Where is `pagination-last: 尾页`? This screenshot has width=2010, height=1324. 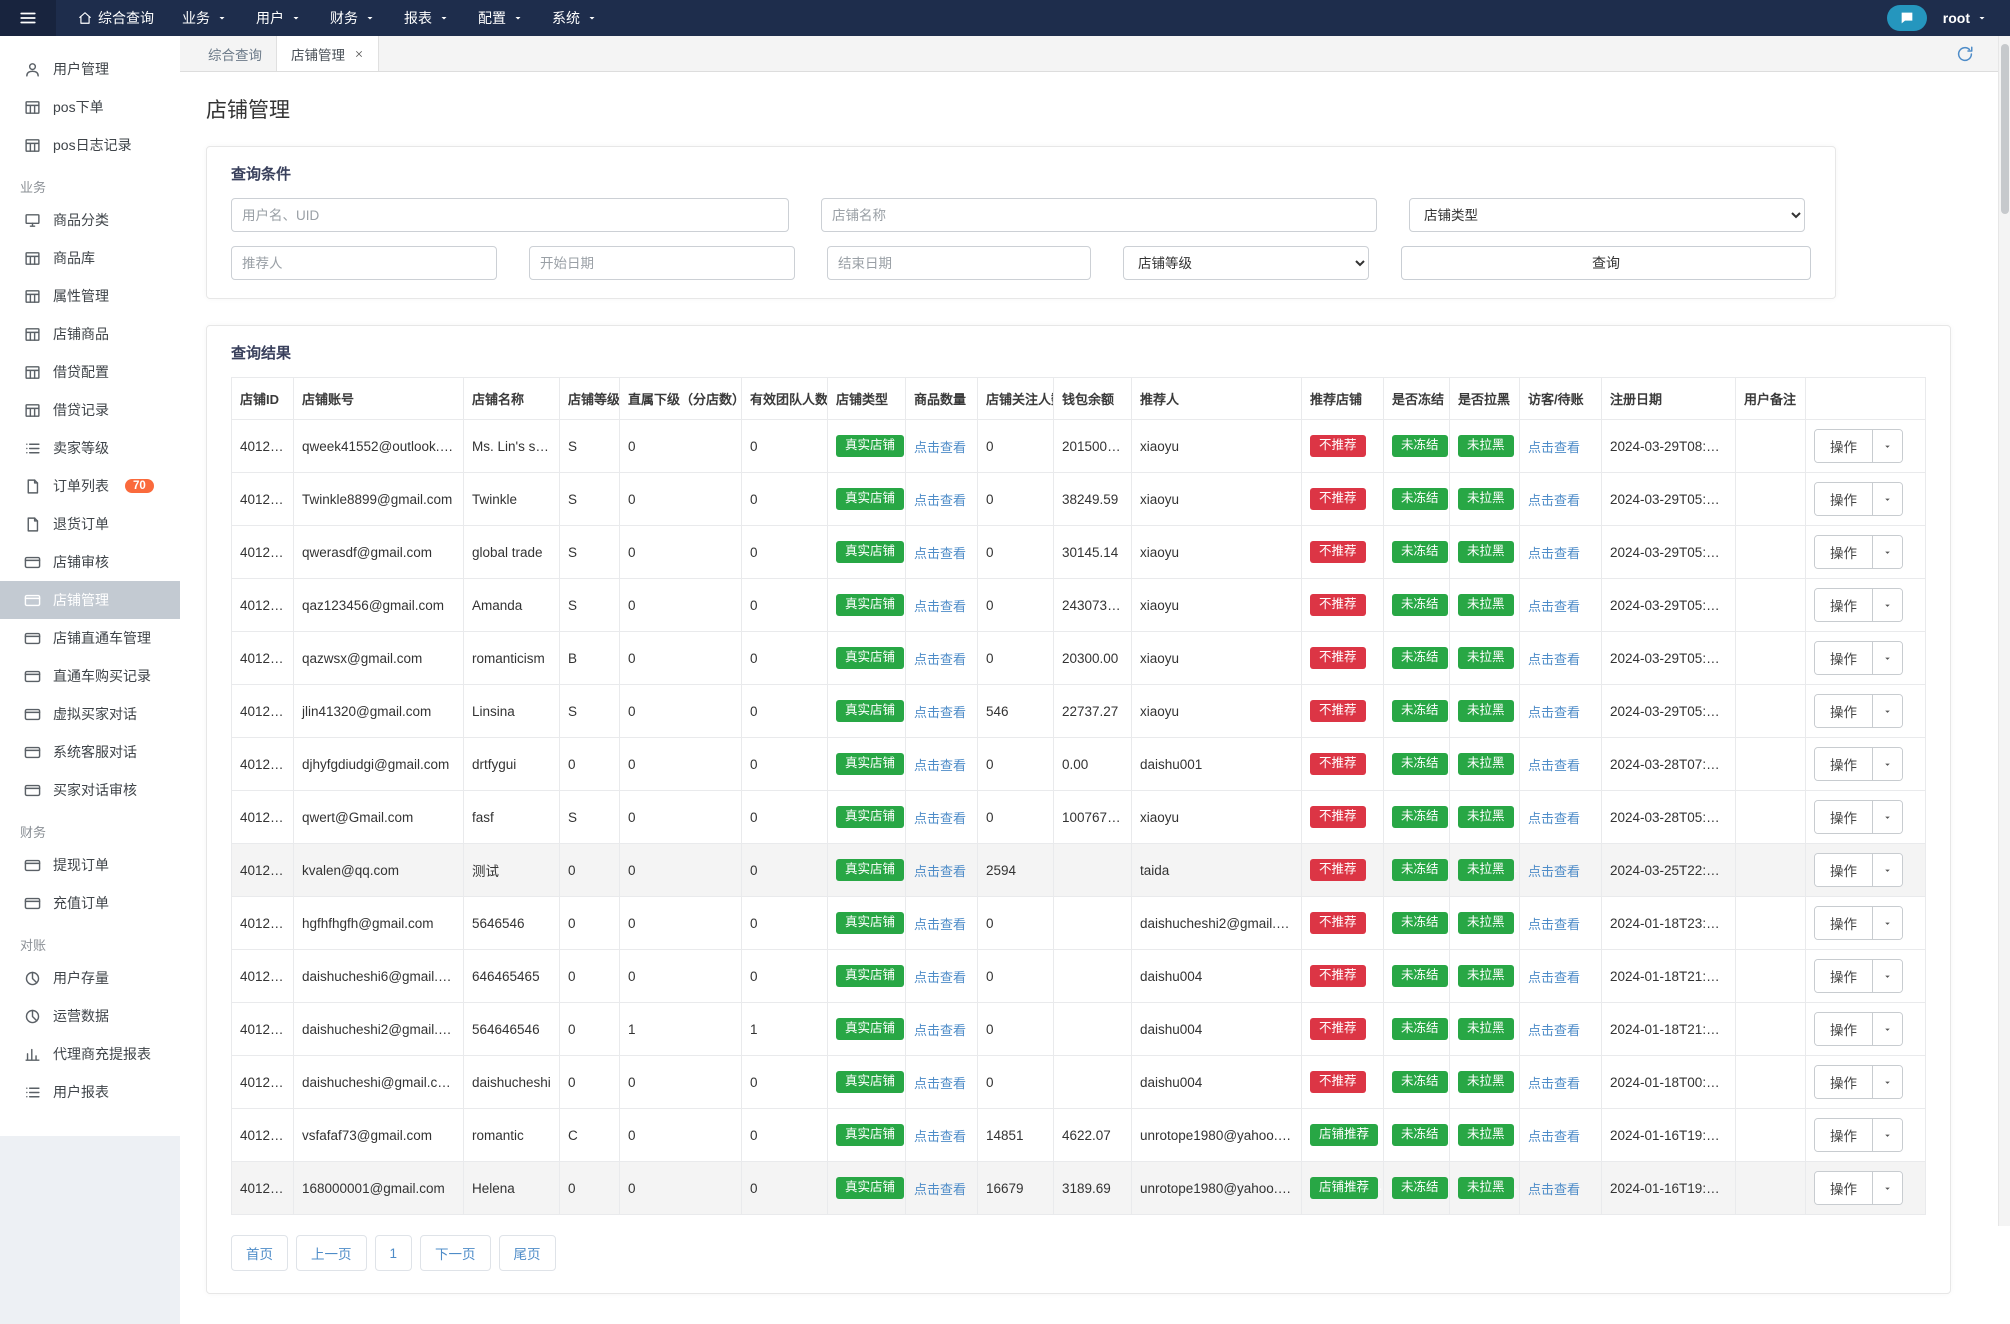 pagination-last: 尾页 is located at coordinates (527, 1253).